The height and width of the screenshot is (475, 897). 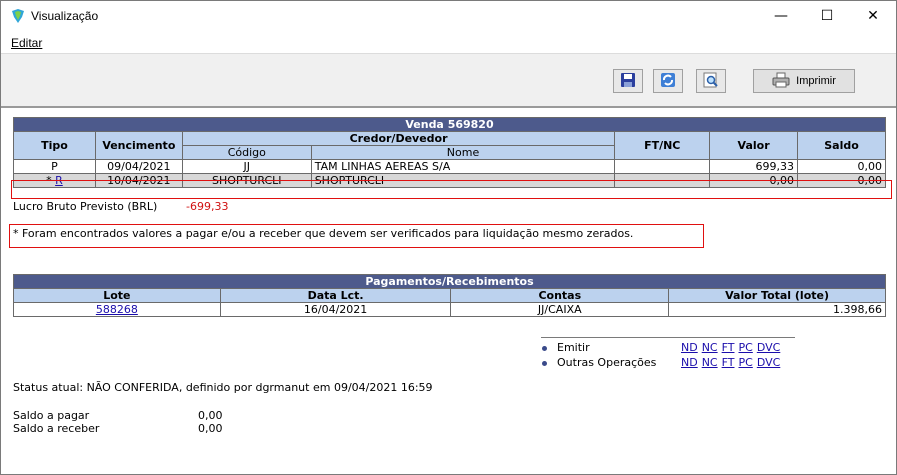 I want to click on print-button: Imprimir, so click(x=804, y=81).